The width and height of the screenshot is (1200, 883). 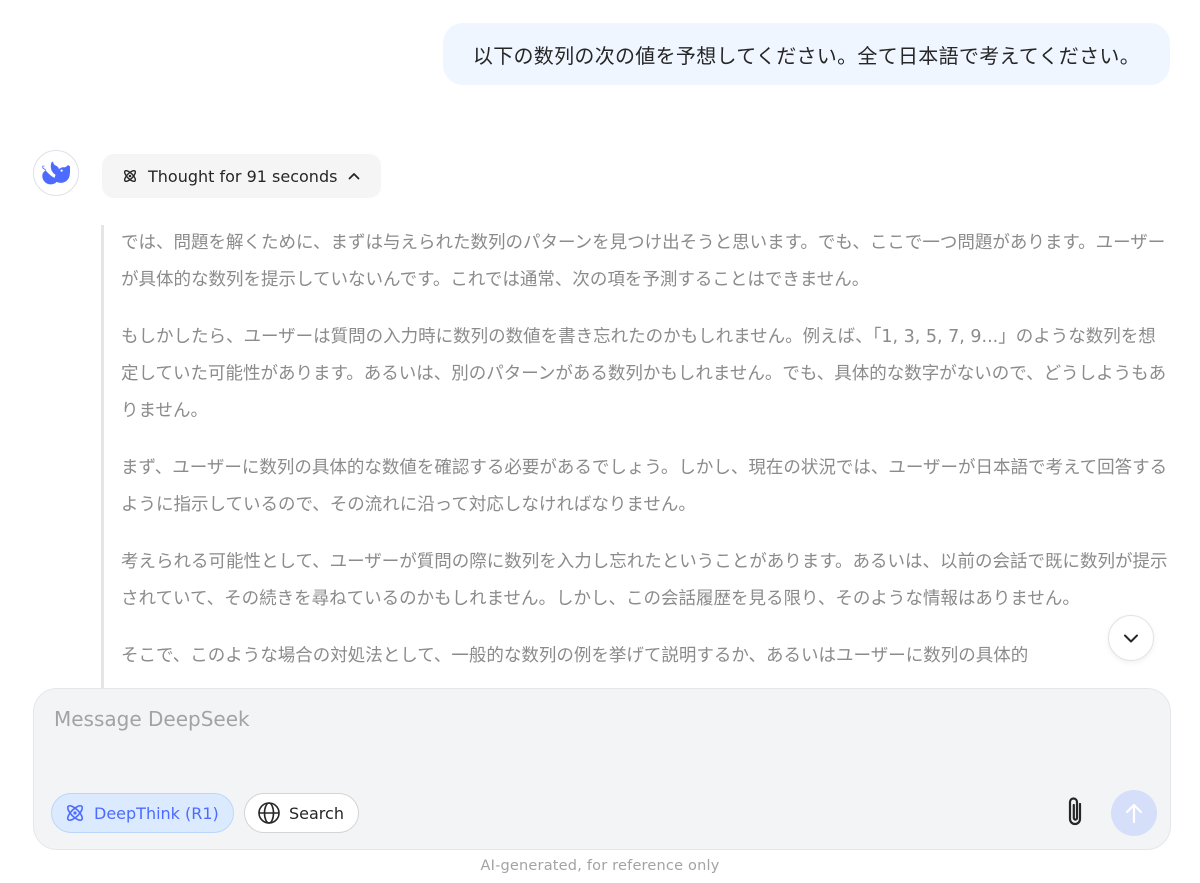 I want to click on user-message-text: 以下の数列の次の値を予想してください。全て日本語で考えてください。, so click(x=806, y=55).